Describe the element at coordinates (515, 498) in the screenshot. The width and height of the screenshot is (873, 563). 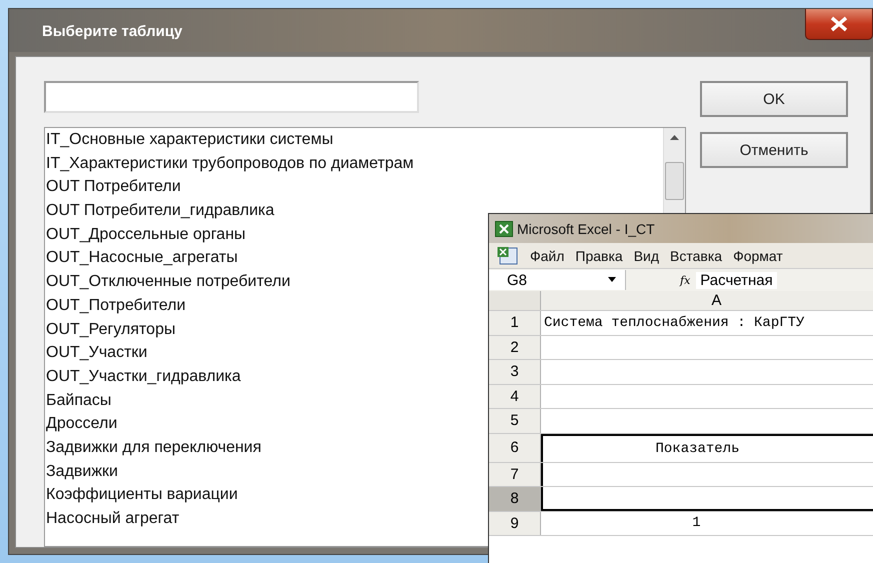
I see `row-header: 8` at that location.